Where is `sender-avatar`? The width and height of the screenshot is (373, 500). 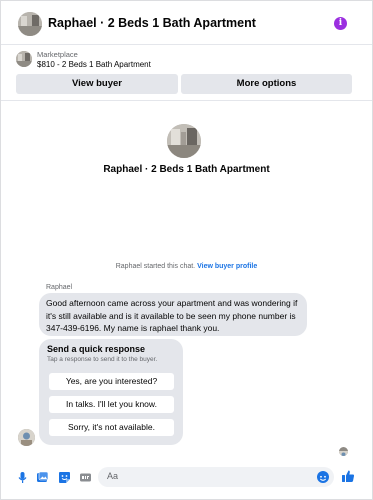 sender-avatar is located at coordinates (26, 437).